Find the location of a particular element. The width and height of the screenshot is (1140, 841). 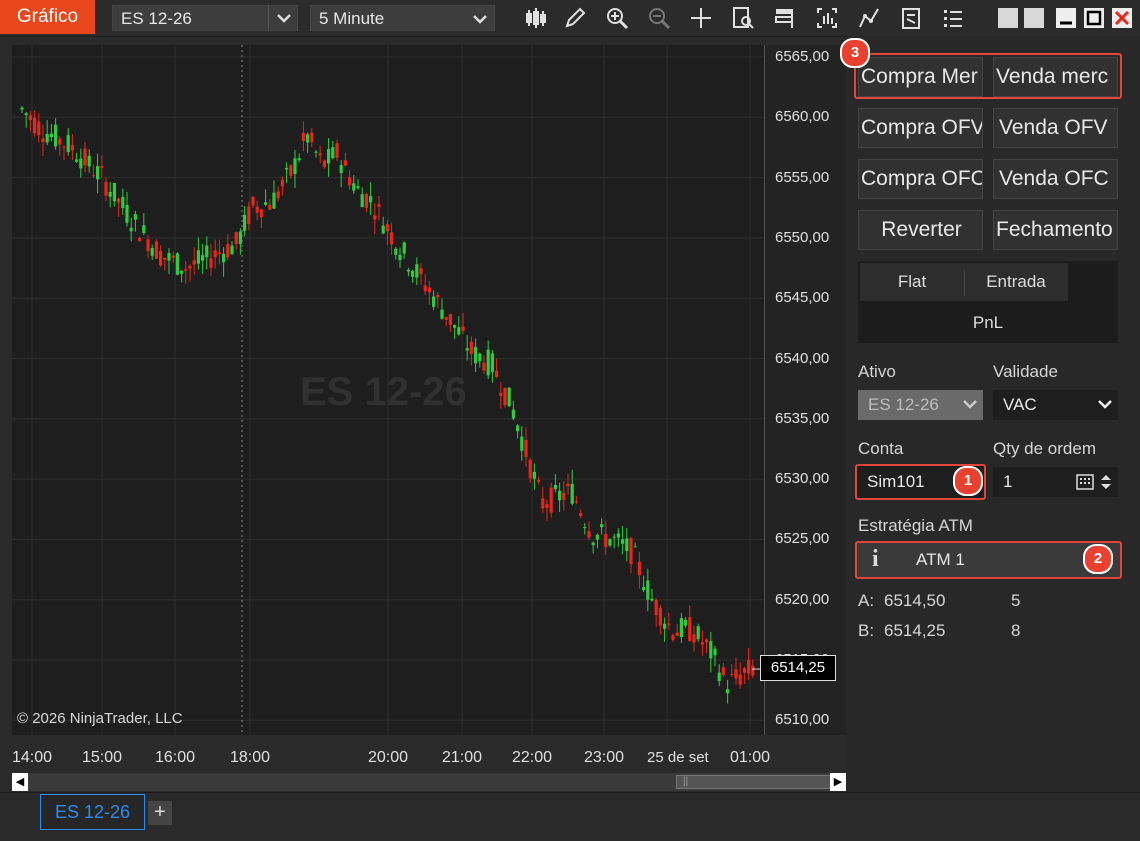

app-title: Gráfico is located at coordinates (47, 17).